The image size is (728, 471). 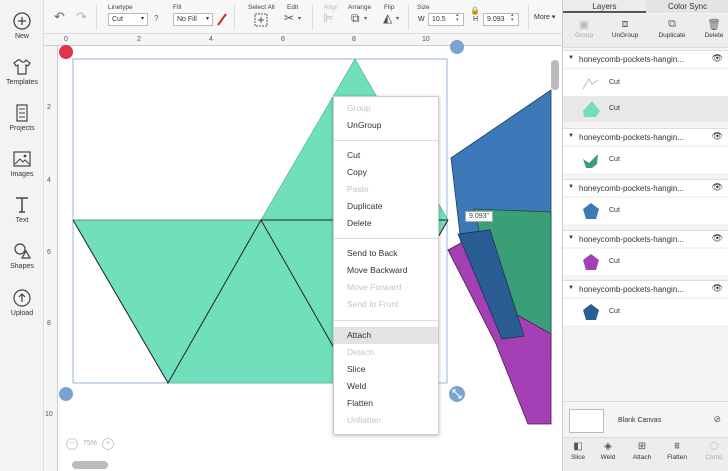 What do you see at coordinates (645, 419) in the screenshot?
I see `blank-canvas-row: Blank Canvas ⊘` at bounding box center [645, 419].